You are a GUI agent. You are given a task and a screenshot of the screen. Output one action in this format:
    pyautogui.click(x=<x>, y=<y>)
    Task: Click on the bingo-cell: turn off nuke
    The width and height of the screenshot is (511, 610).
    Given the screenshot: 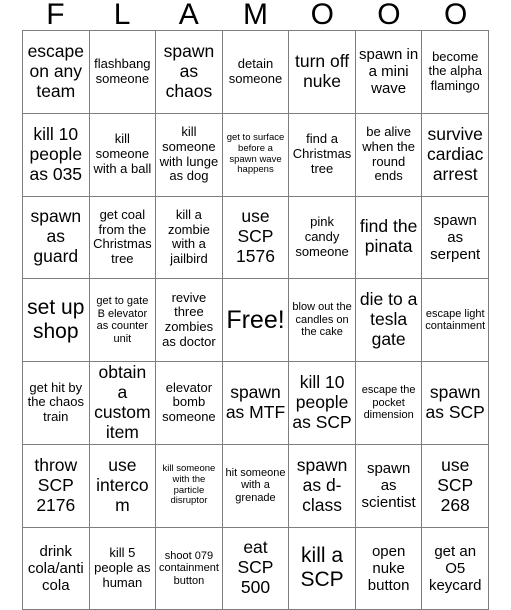 What is the action you would take?
    pyautogui.click(x=322, y=72)
    